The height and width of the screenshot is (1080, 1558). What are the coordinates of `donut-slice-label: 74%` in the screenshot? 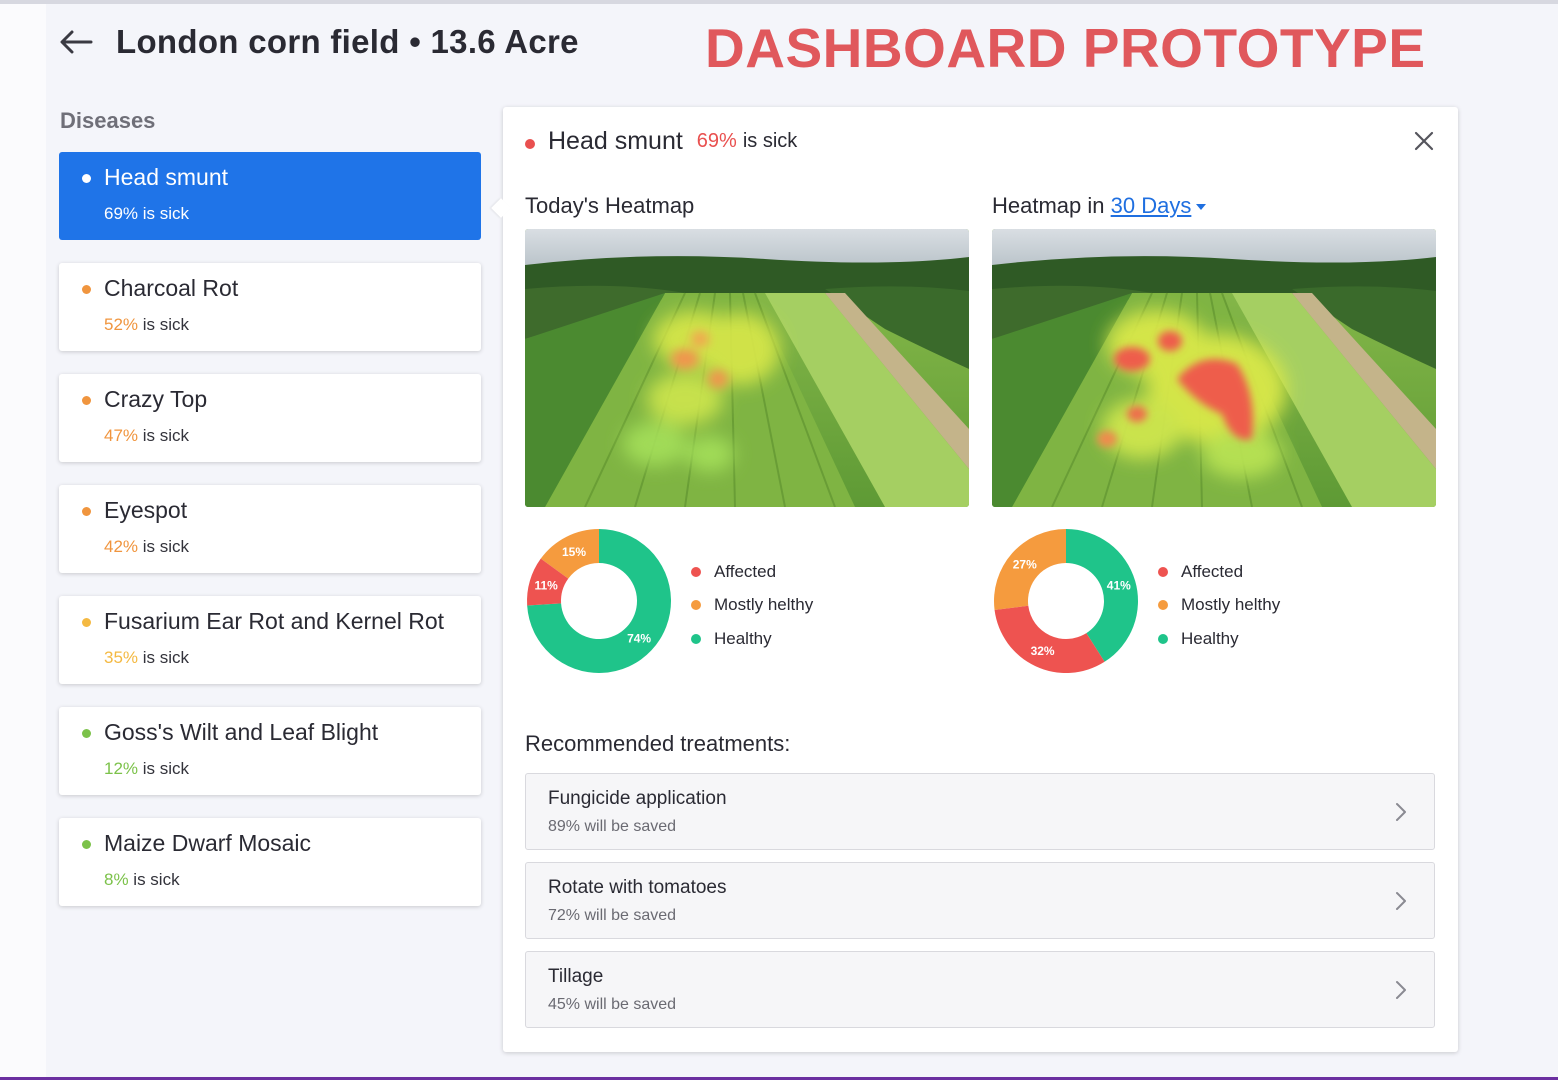 It's located at (639, 639).